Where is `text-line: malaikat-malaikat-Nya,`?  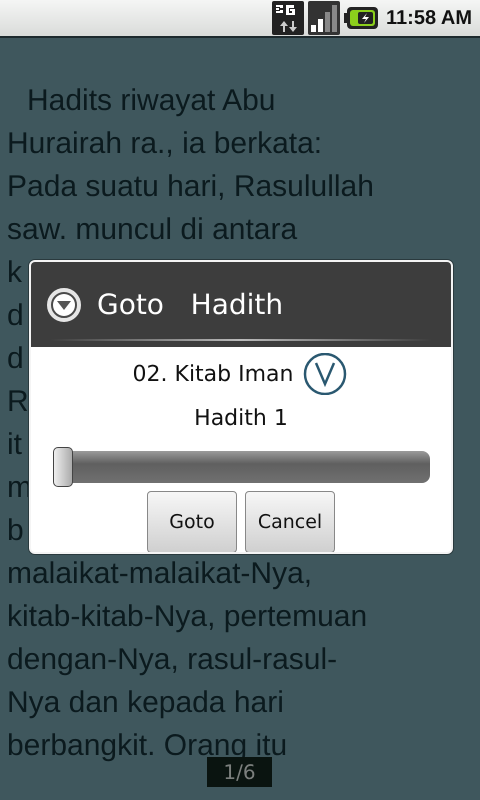 text-line: malaikat-malaikat-Nya, is located at coordinates (159, 574).